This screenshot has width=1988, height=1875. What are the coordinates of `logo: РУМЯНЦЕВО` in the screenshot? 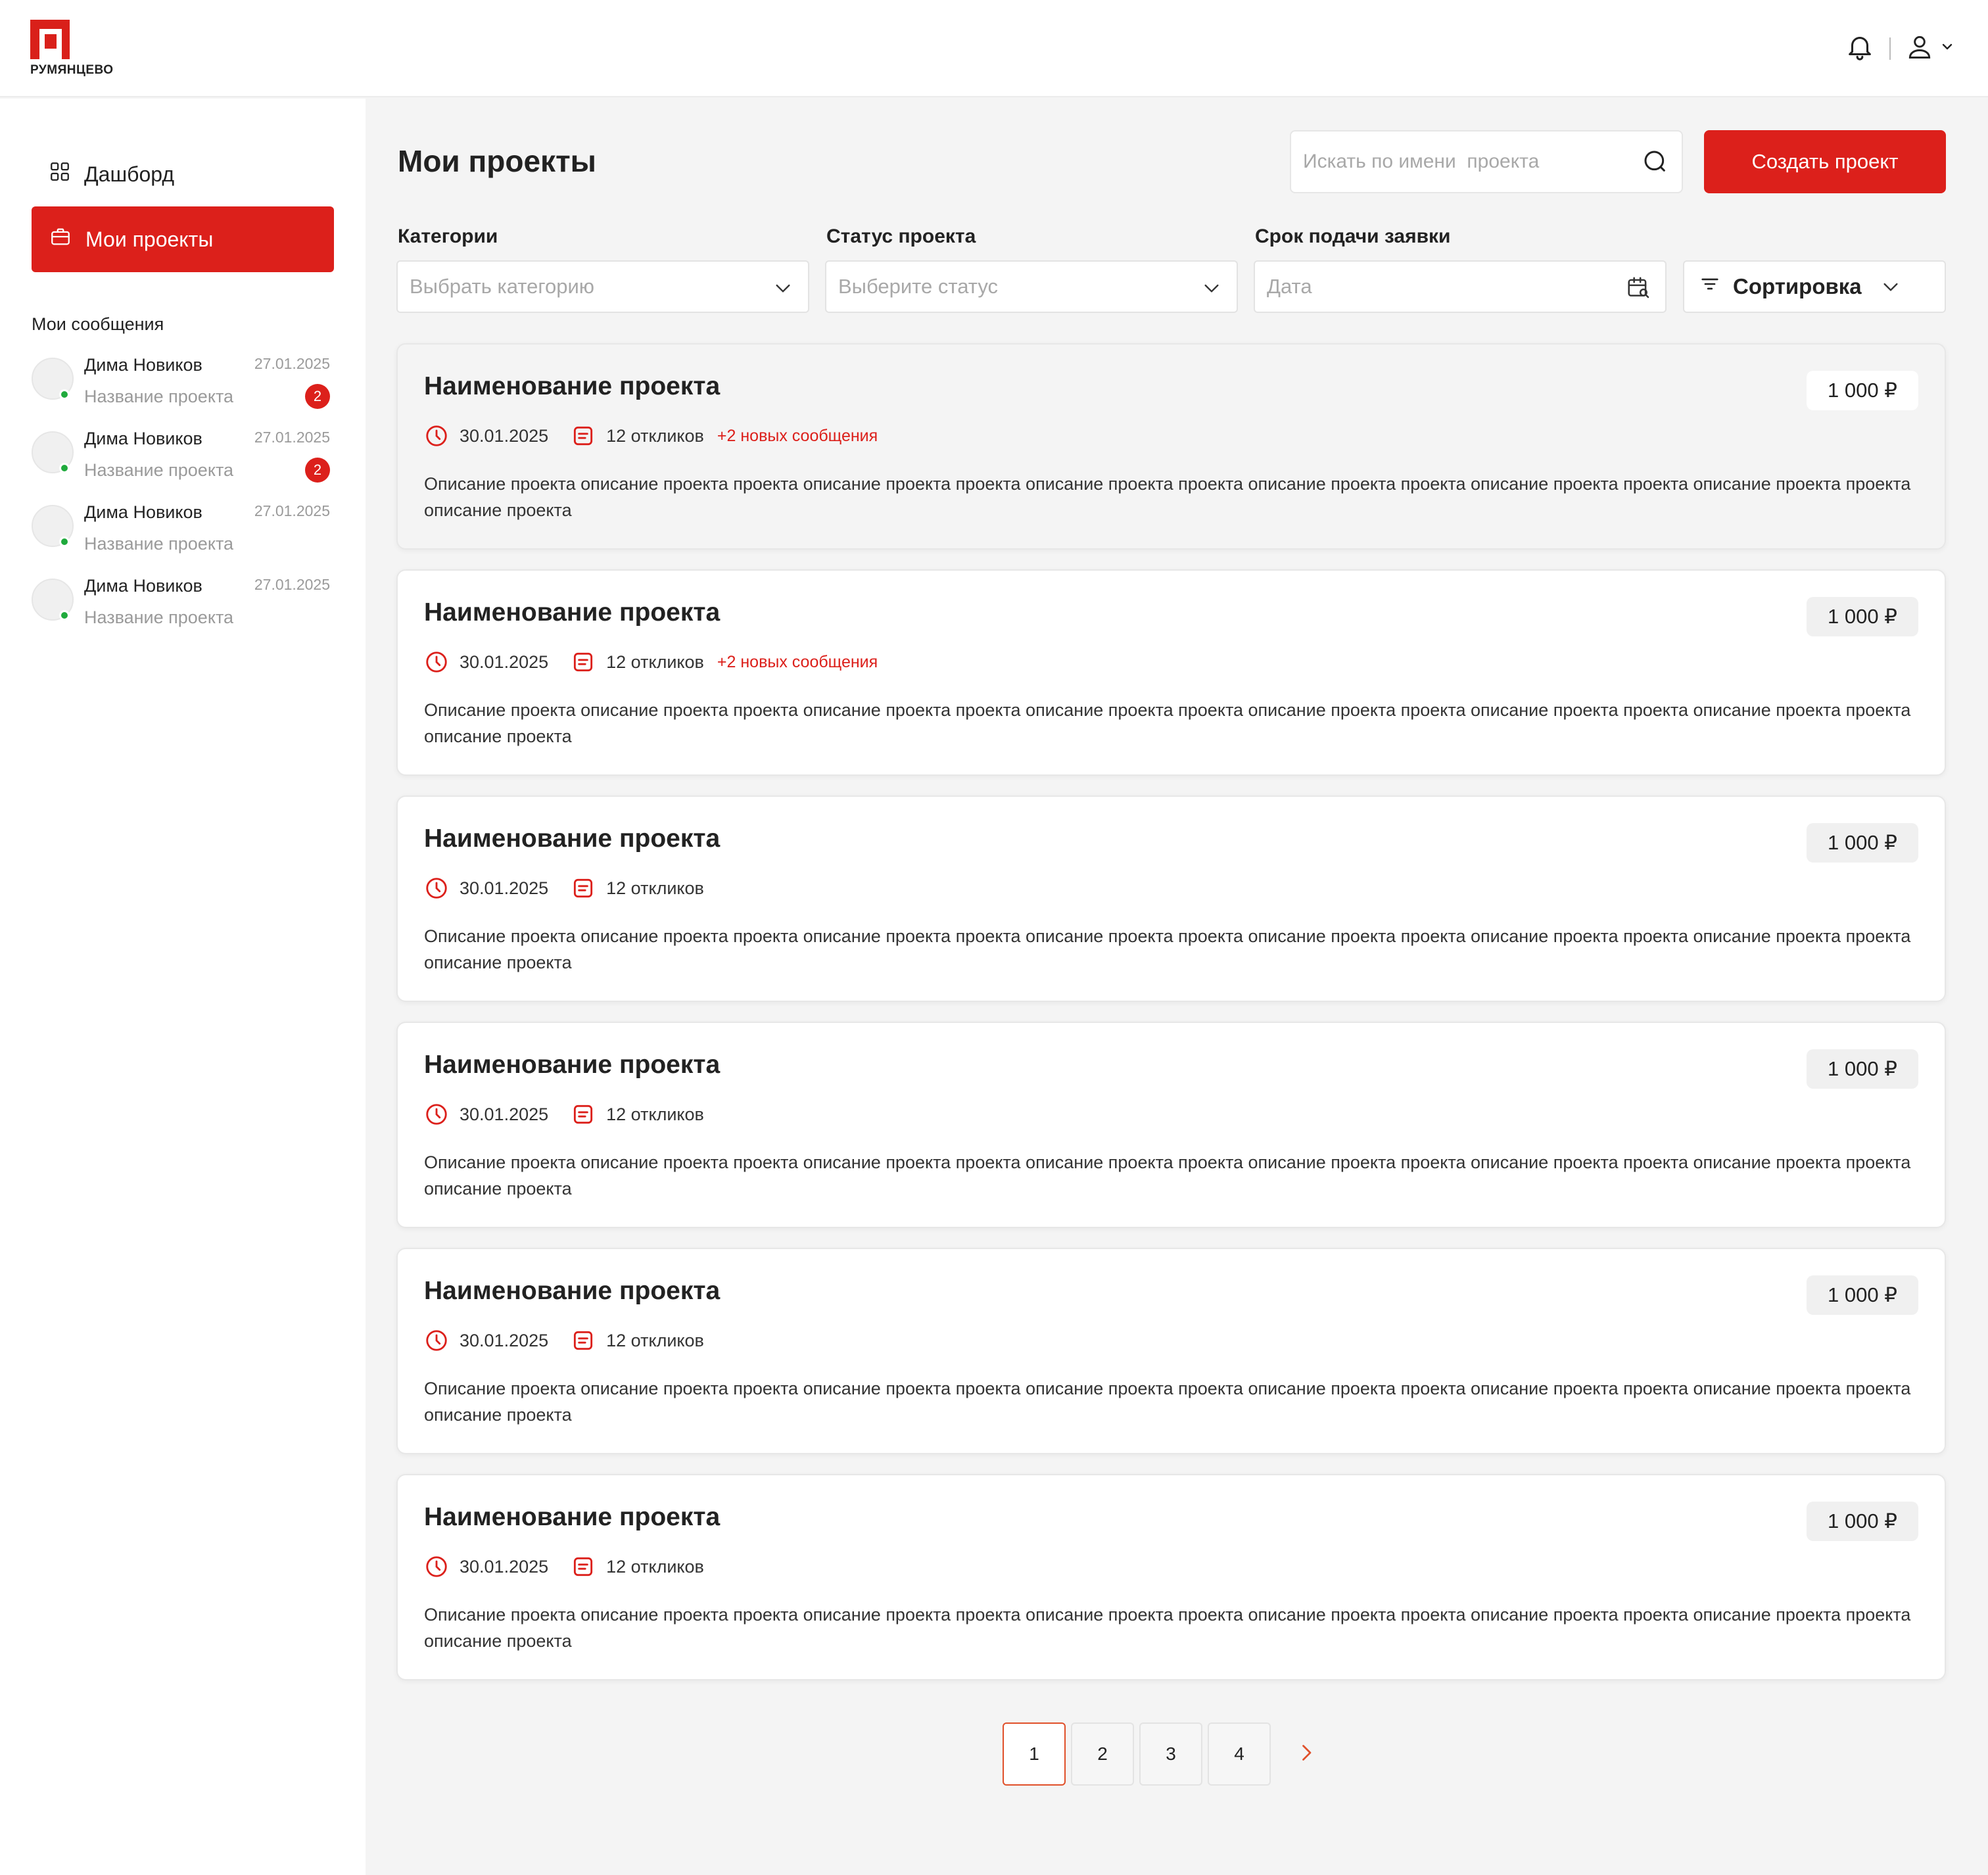 It's located at (72, 49).